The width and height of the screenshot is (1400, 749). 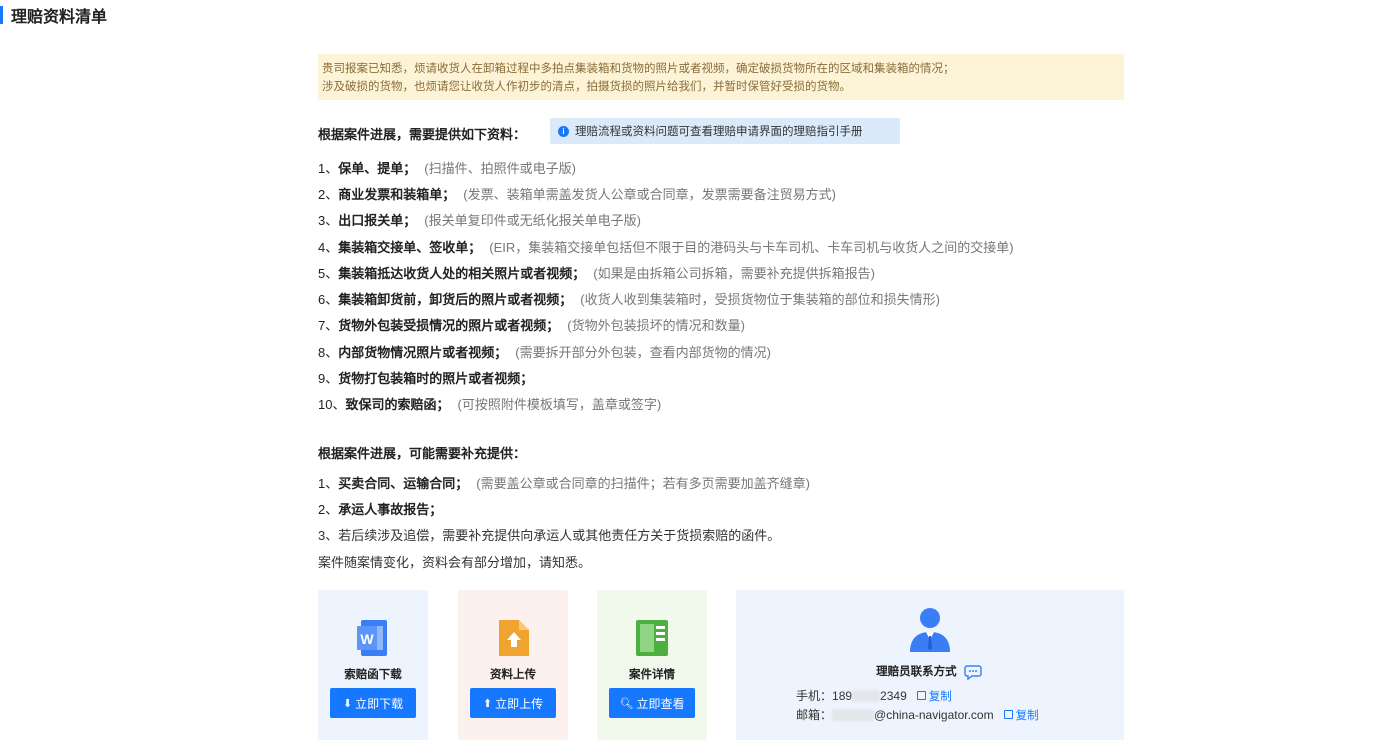 What do you see at coordinates (544, 352) in the screenshot?
I see `list-item: 8、 内部货物情况照片或者视频； (需要拆开部分外包装，查看内部货物的情况)` at bounding box center [544, 352].